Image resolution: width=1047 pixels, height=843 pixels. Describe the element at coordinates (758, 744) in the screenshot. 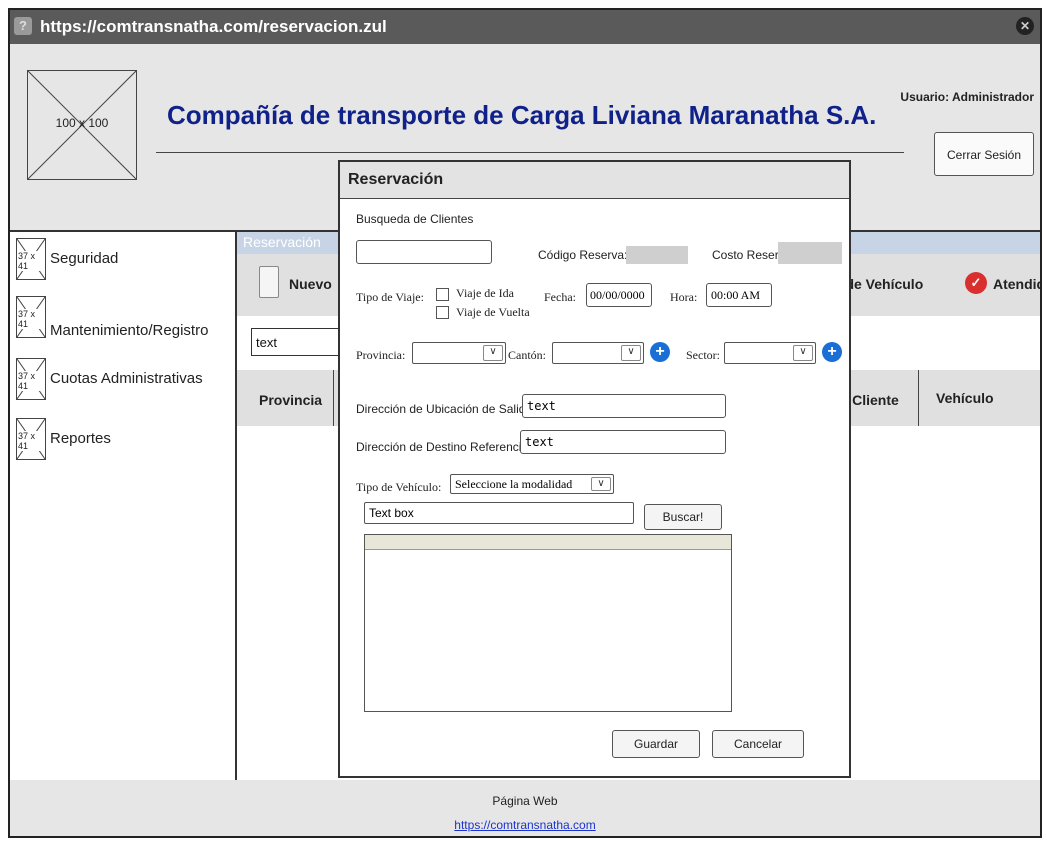

I see `cancelar-button: Cancelar` at that location.